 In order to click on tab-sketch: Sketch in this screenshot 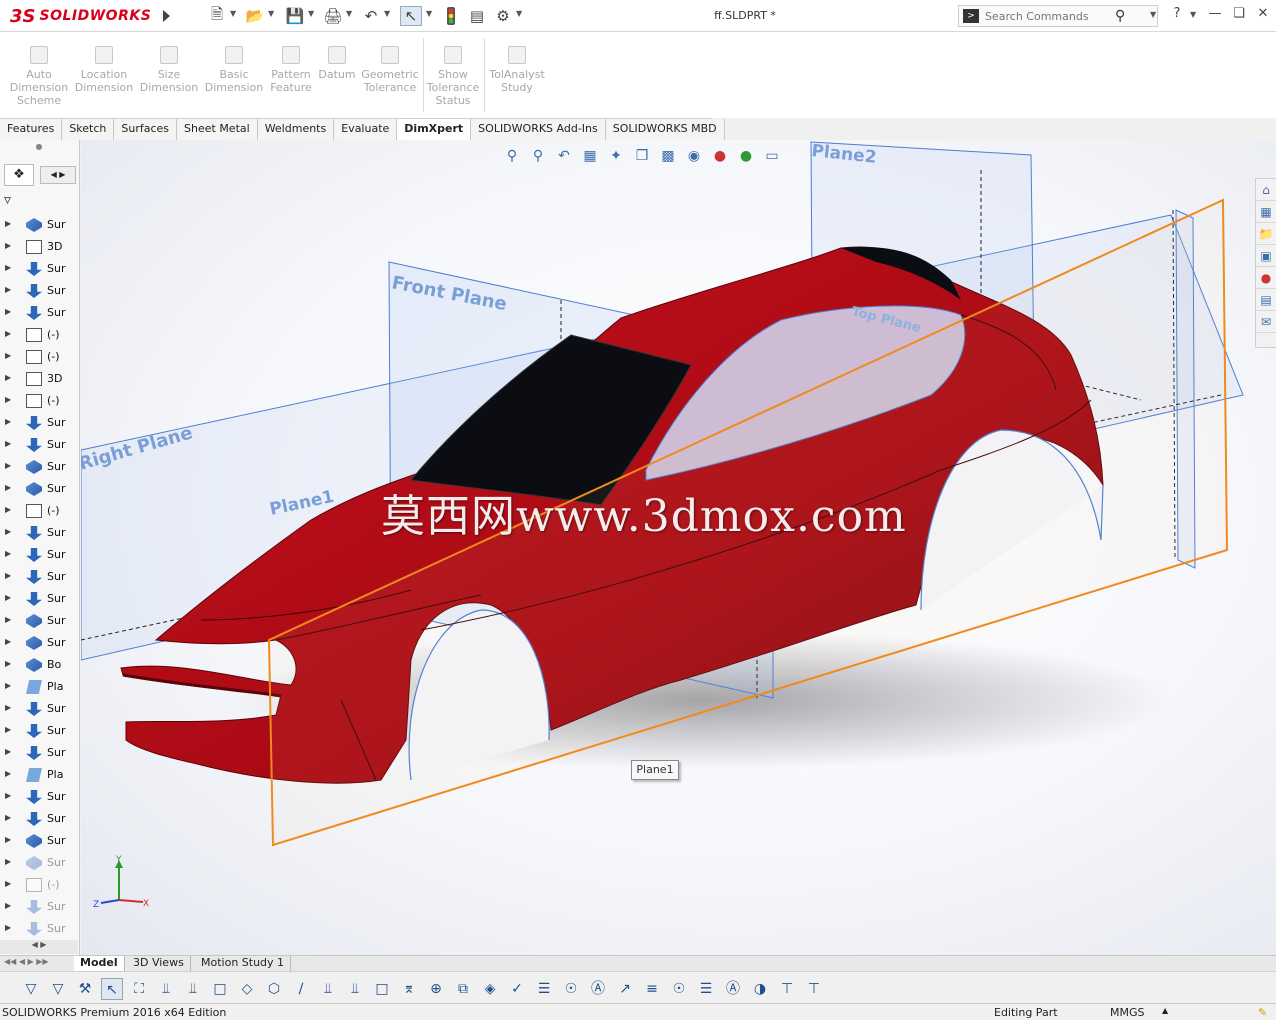, I will do `click(88, 129)`.